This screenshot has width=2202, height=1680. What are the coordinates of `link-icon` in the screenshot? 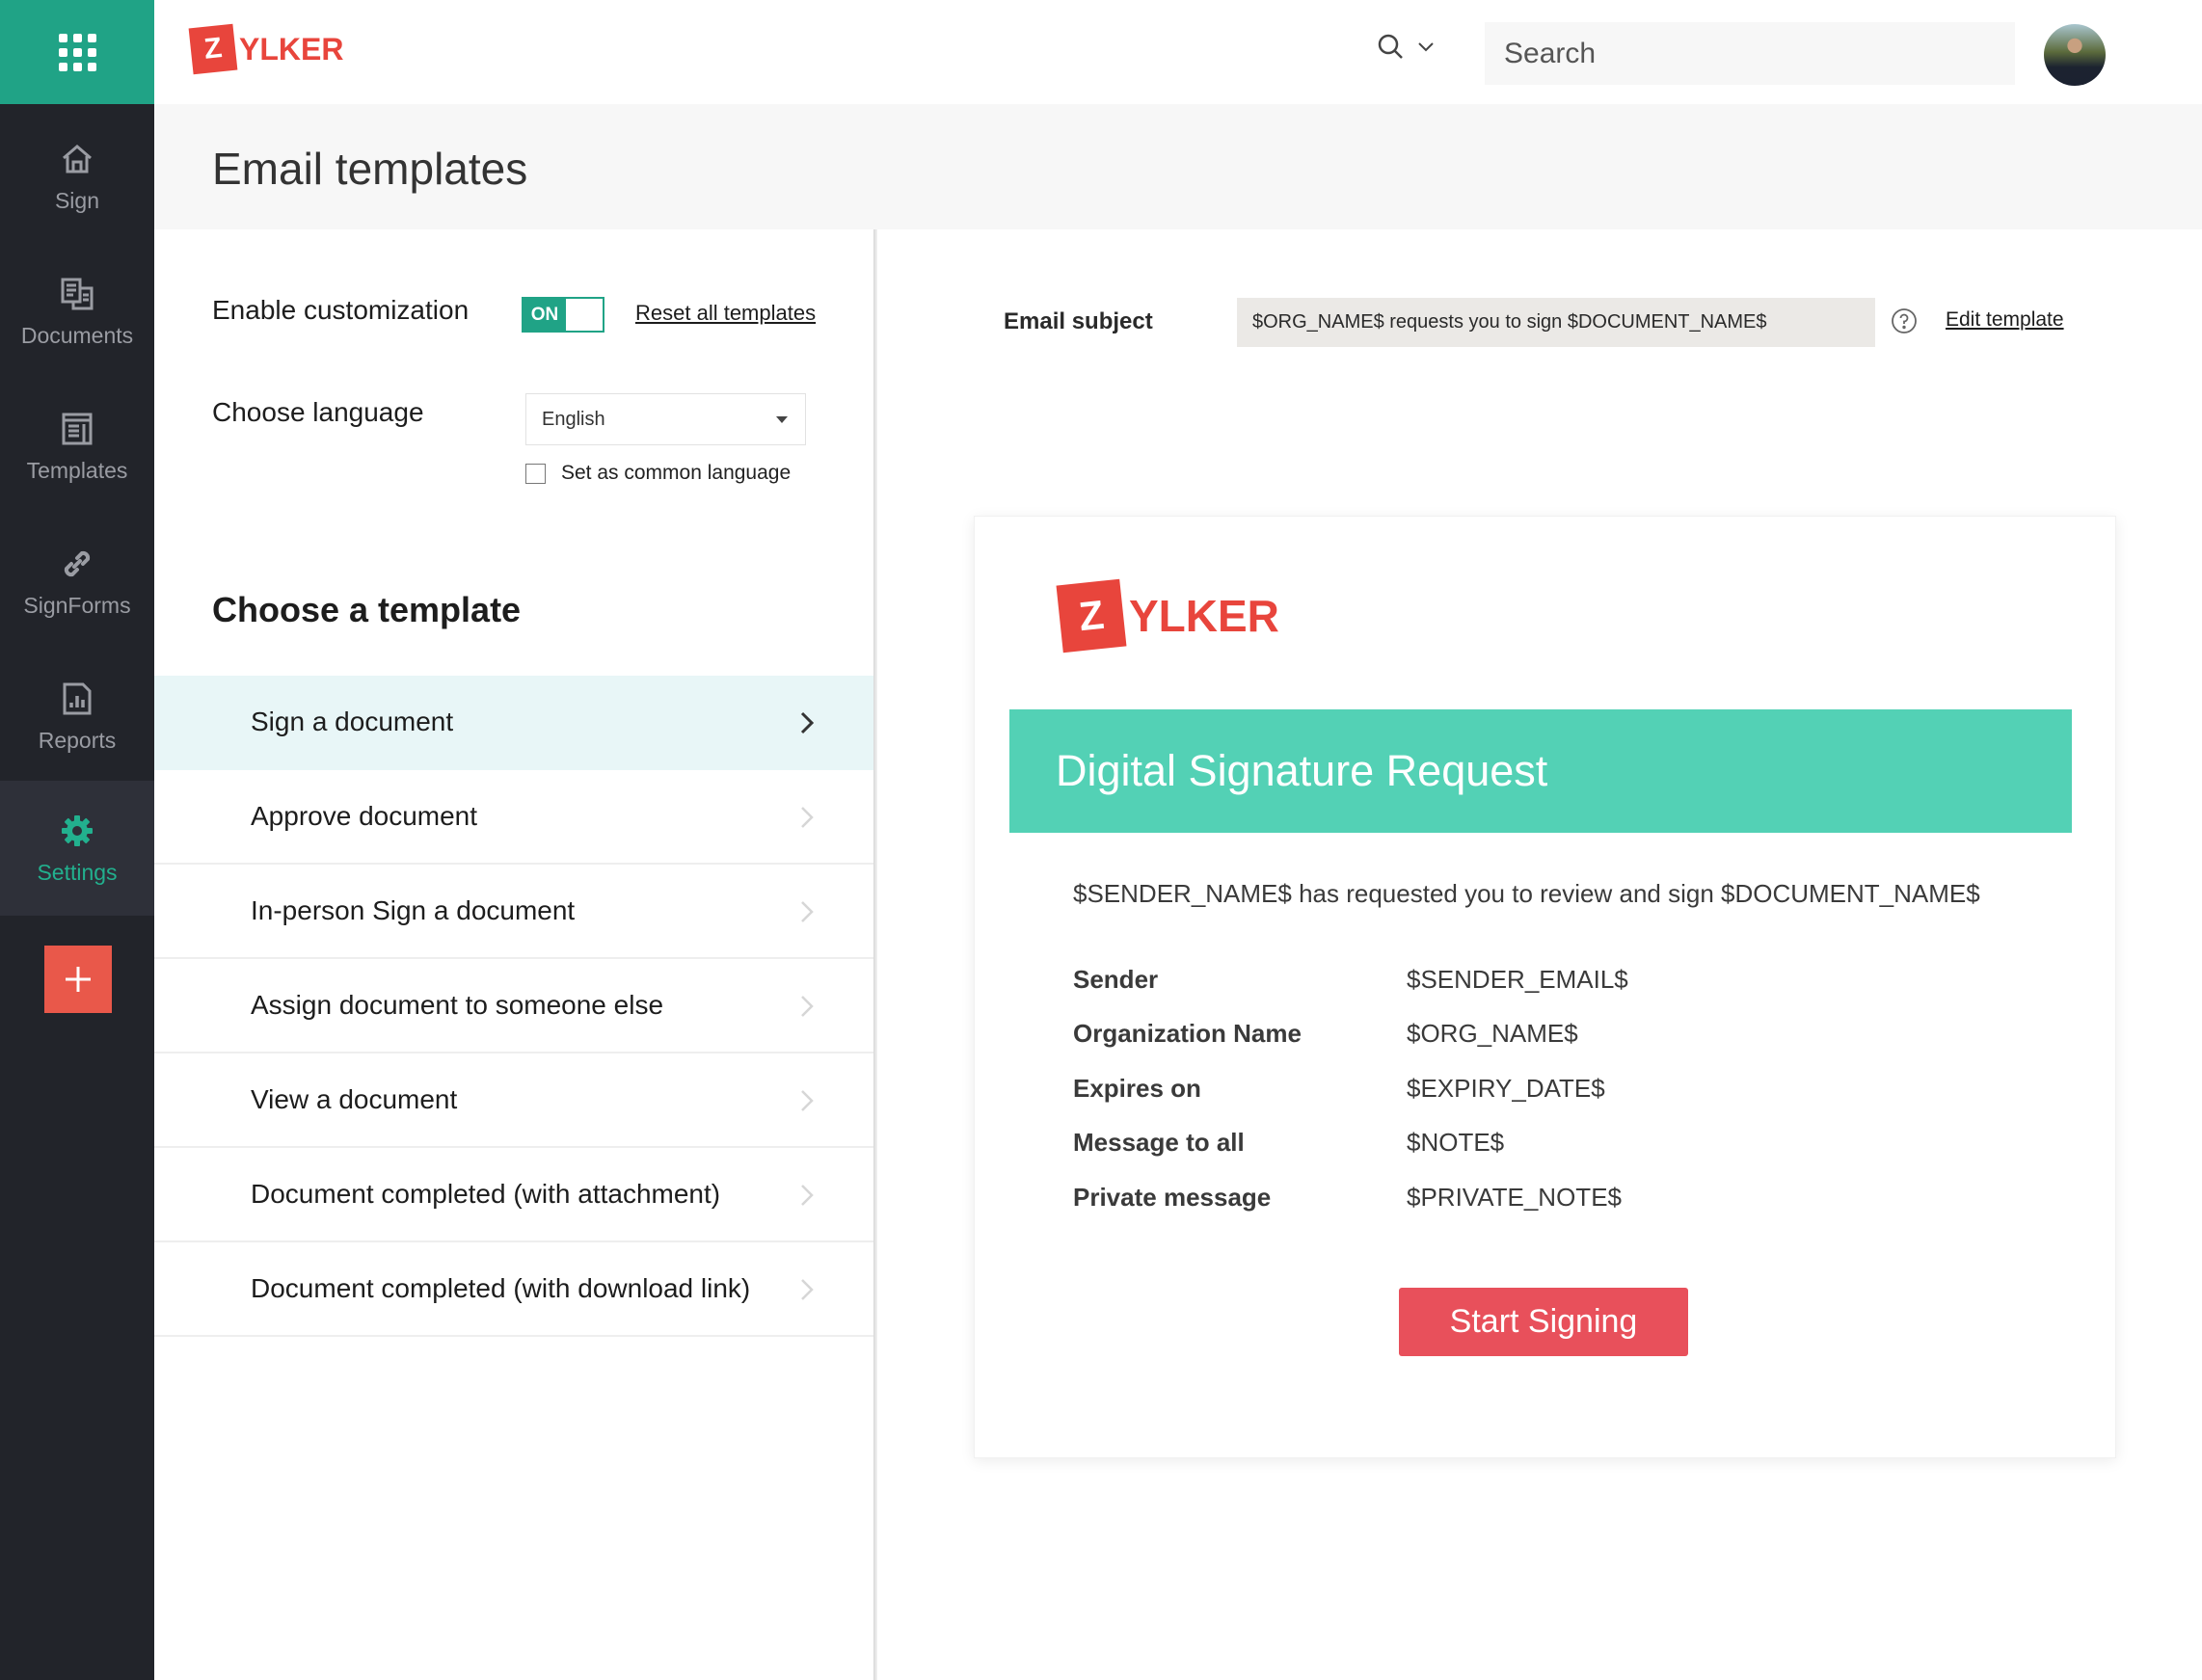 It's located at (77, 564).